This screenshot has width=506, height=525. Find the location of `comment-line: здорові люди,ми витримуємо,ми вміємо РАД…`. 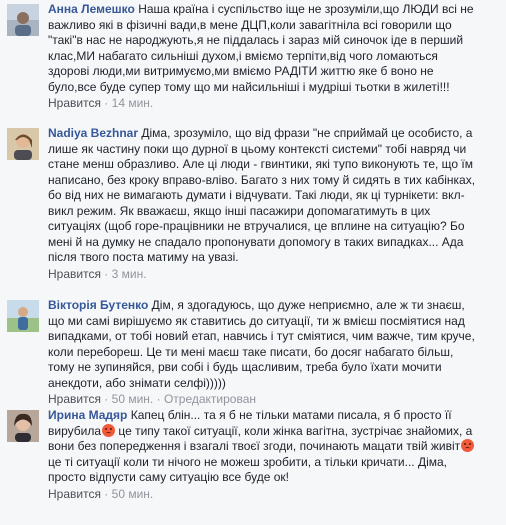

comment-line: здорові люди,ми витримуємо,ми вміємо РАД… is located at coordinates (241, 71).